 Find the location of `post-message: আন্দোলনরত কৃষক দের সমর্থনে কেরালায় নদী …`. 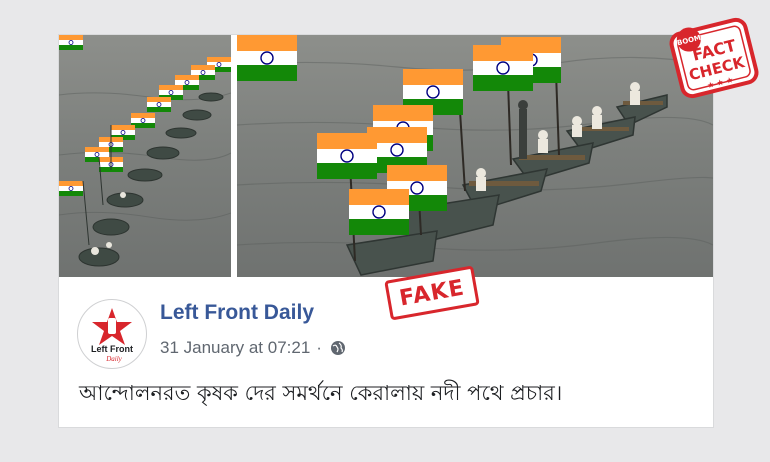

post-message: আন্দোলনরত কৃষক দের সমর্থনে কেরালায় নদী … is located at coordinates (321, 393).